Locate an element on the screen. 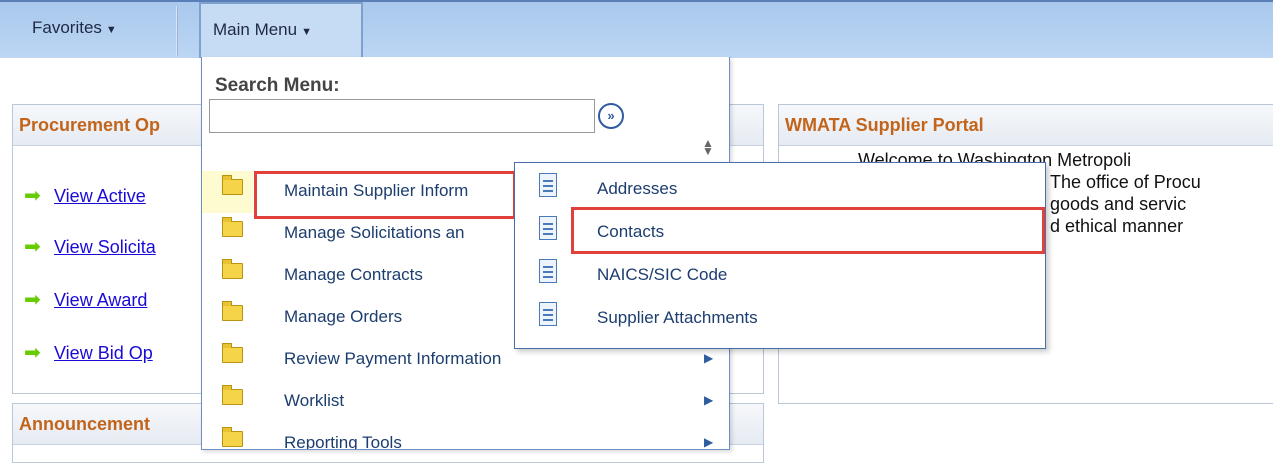 This screenshot has height=463, width=1273. submenu-item-label: Addresses is located at coordinates (637, 188).